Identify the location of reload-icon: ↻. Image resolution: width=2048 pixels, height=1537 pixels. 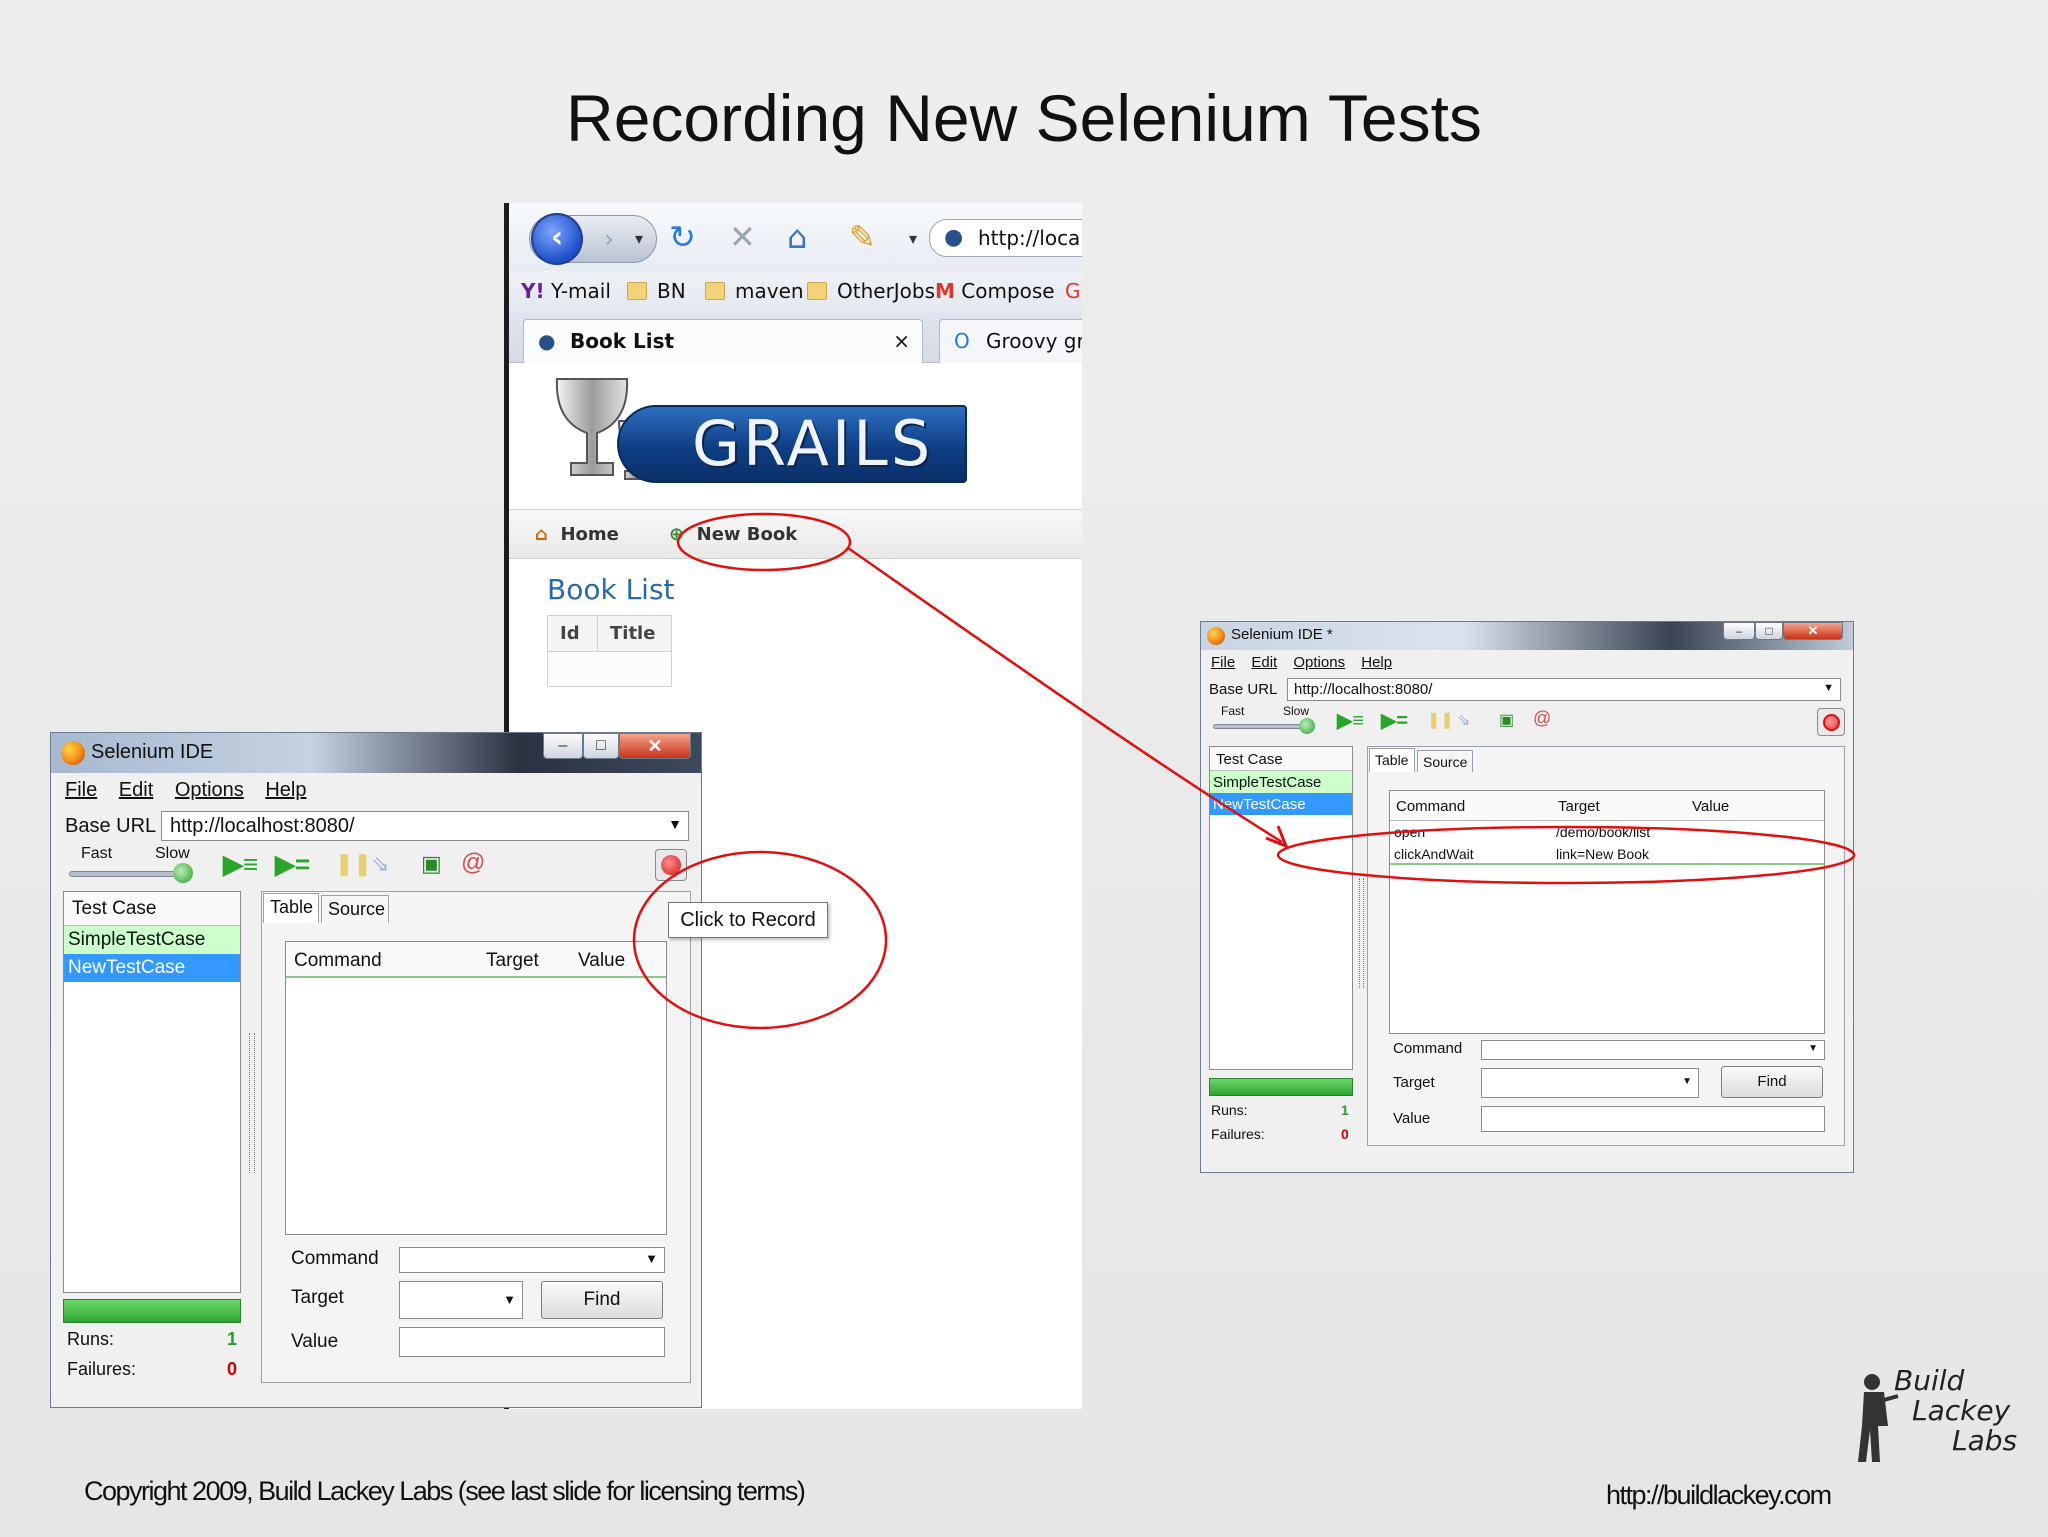
(682, 237).